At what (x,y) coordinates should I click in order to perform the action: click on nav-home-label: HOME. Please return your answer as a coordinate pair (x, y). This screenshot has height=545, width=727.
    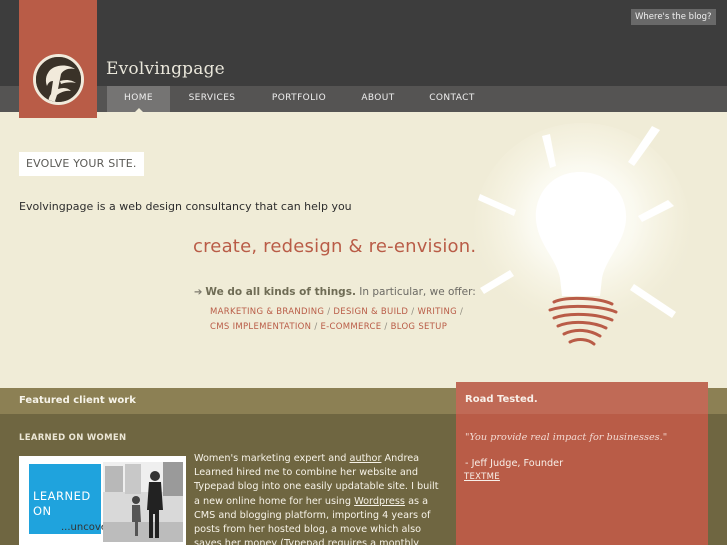
    Looking at the image, I should click on (138, 98).